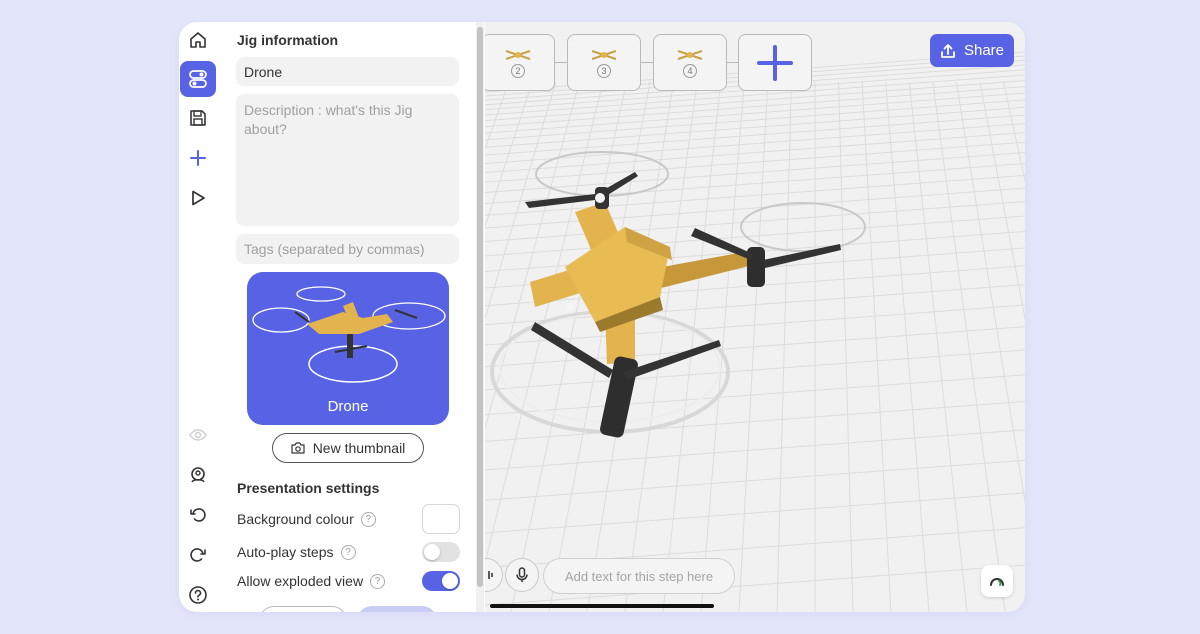 This screenshot has width=1200, height=634. I want to click on setting-label: Auto-play steps, so click(285, 552).